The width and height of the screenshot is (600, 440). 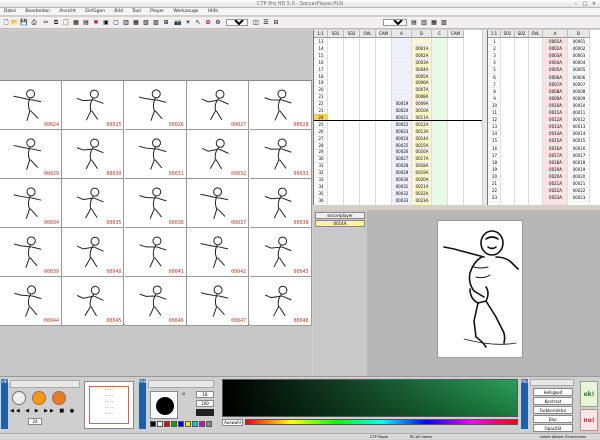 What do you see at coordinates (157, 11) in the screenshot?
I see `menu-player: Player` at bounding box center [157, 11].